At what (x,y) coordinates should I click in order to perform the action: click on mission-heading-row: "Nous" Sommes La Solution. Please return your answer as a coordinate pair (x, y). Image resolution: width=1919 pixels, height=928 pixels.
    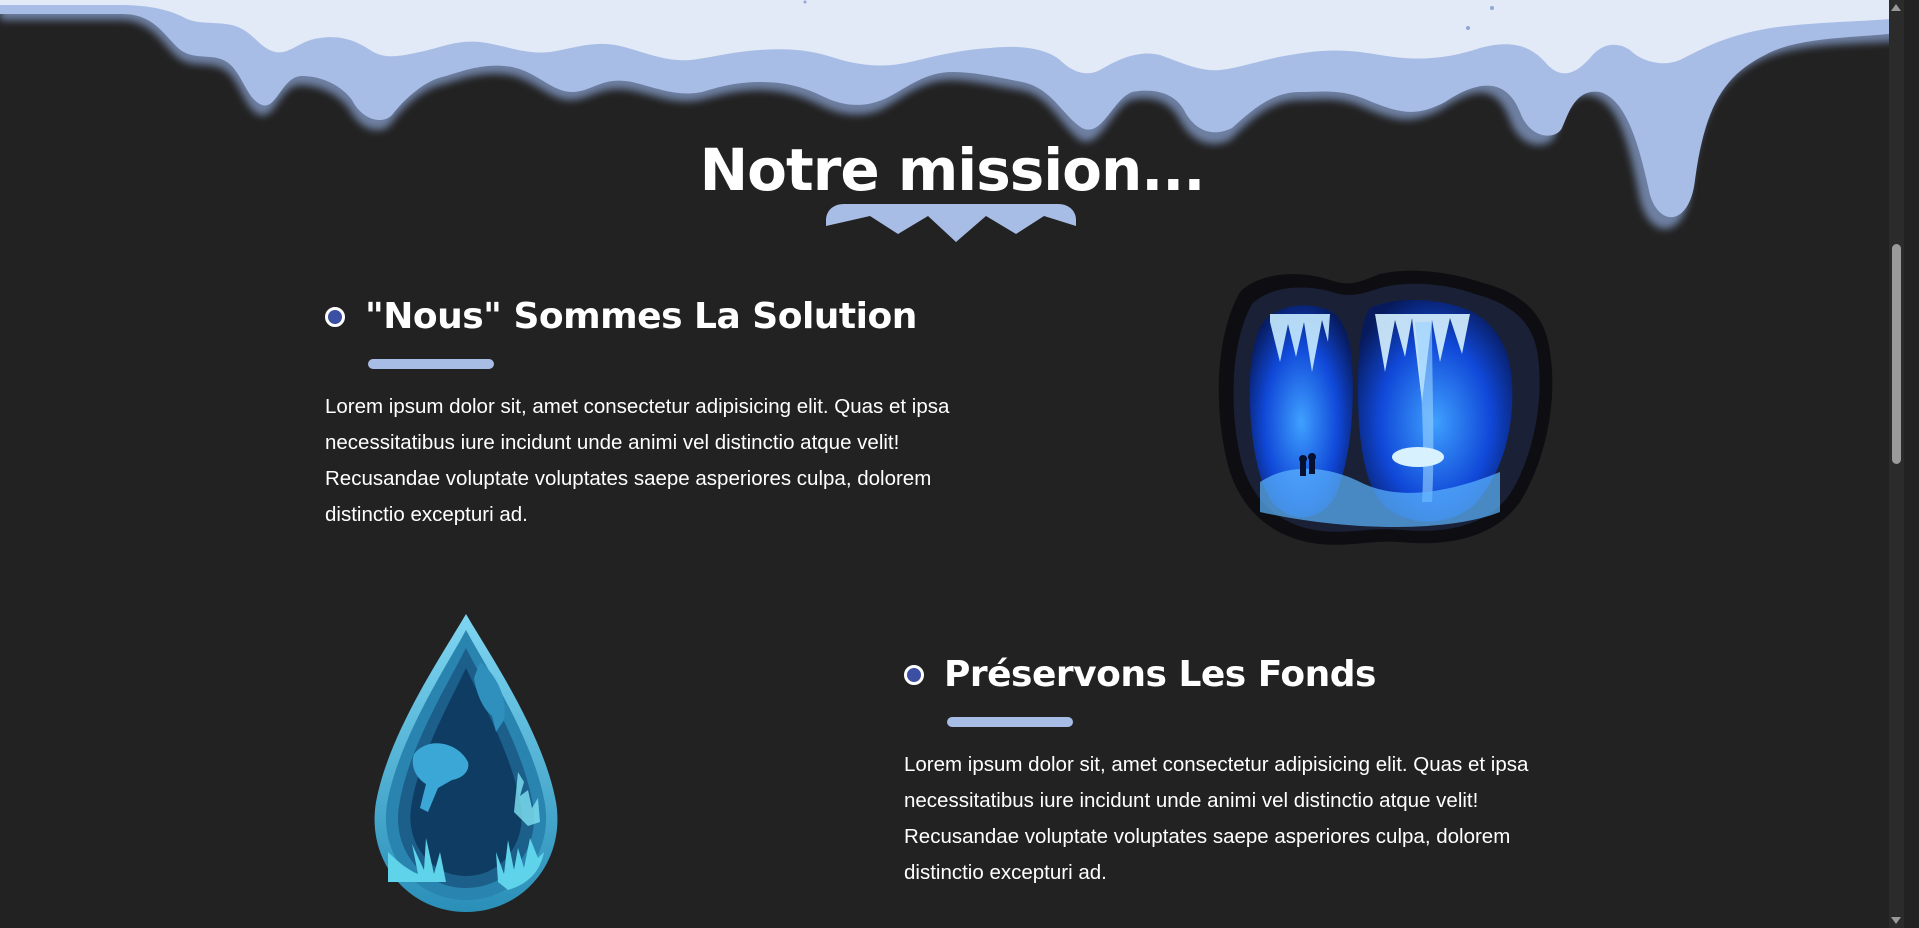
    Looking at the image, I should click on (645, 316).